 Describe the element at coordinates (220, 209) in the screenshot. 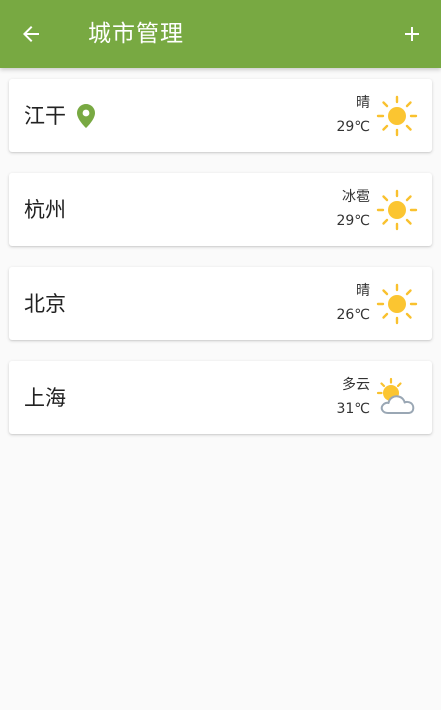

I see `city-card: 杭州 冰雹 29℃` at that location.